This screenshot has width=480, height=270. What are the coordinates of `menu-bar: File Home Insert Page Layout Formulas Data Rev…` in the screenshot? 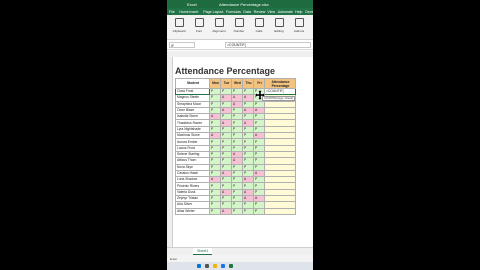 It's located at (240, 11).